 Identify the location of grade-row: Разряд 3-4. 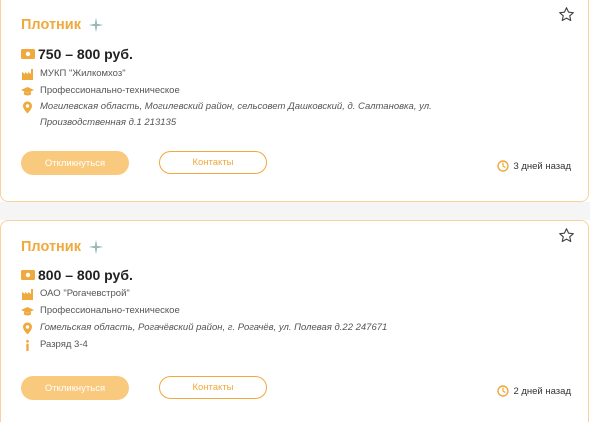
(54, 345).